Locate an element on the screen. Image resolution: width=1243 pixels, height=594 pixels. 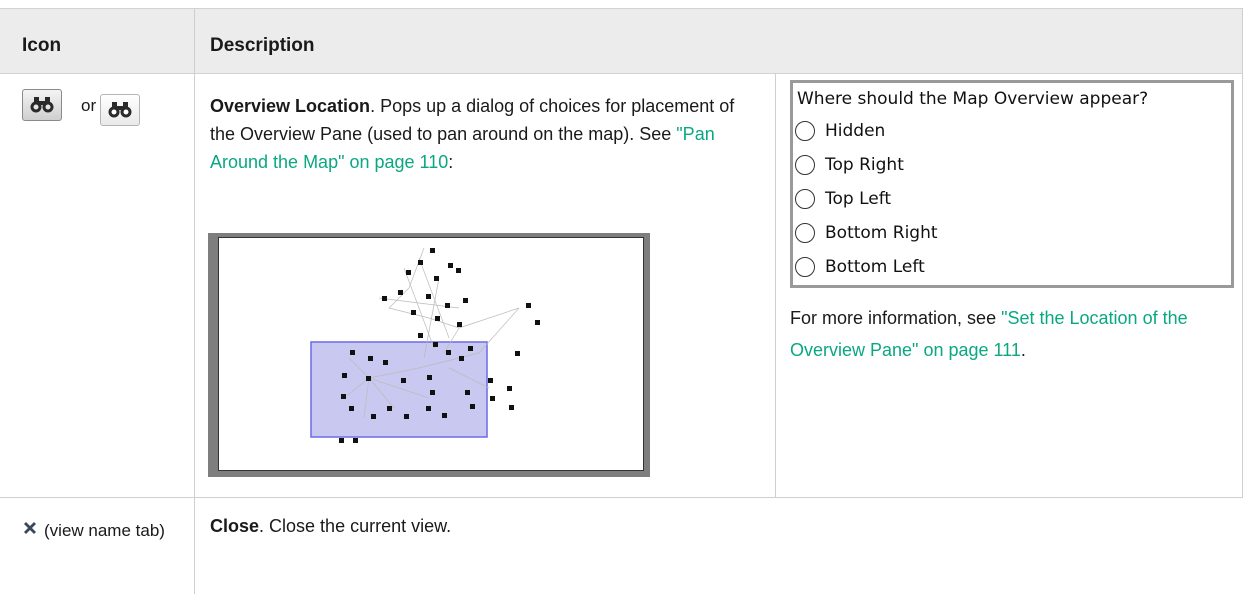
radio-label: Bottom Right is located at coordinates (881, 233).